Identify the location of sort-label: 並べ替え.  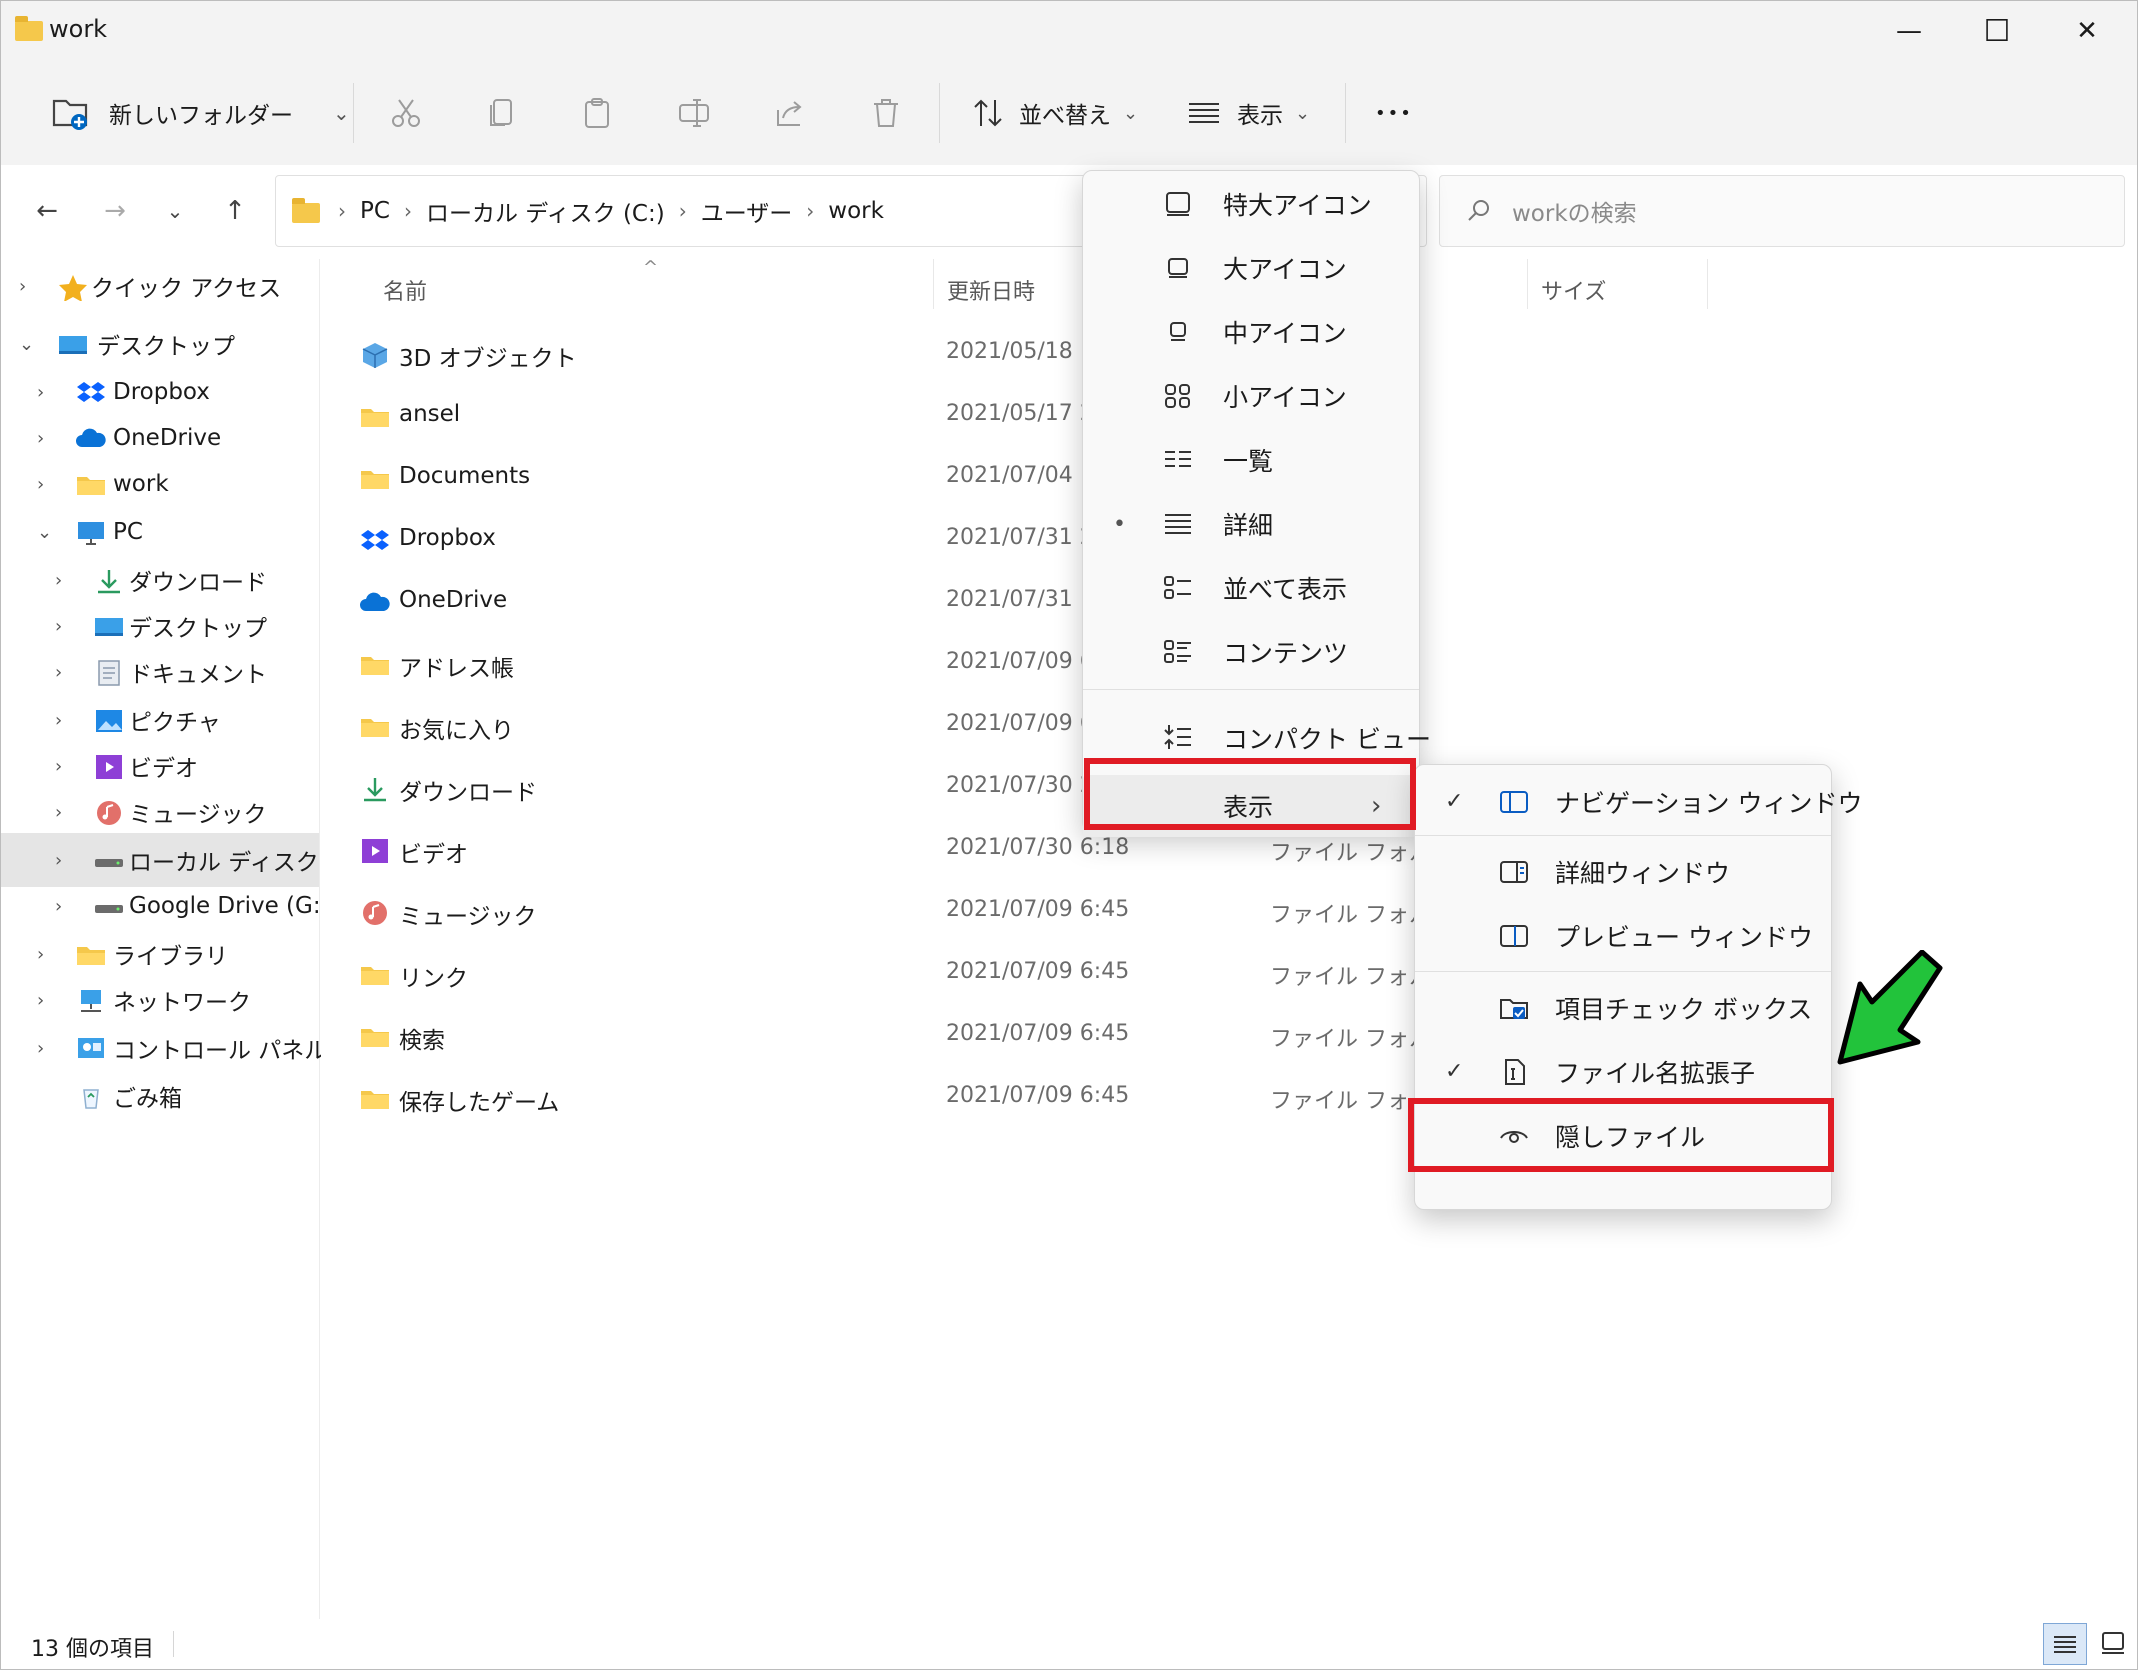
(1065, 116).